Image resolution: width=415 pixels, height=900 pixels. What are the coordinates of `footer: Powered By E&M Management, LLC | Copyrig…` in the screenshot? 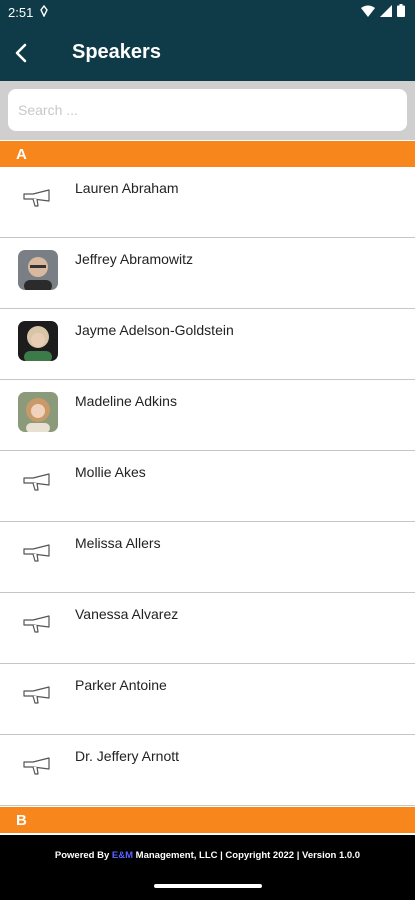 It's located at (207, 867).